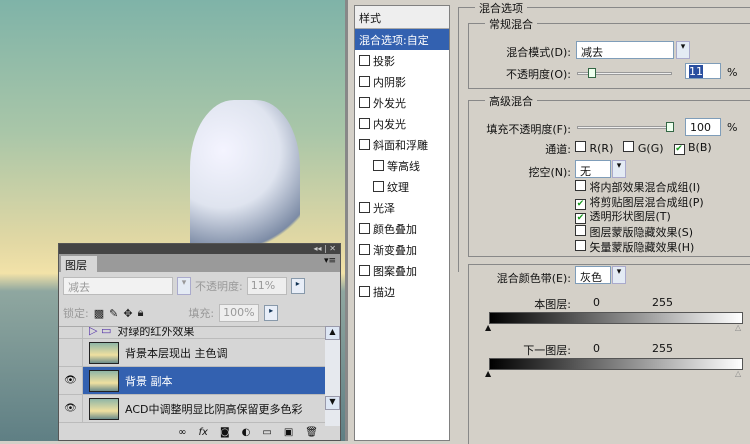 Image resolution: width=750 pixels, height=444 pixels. I want to click on opacity-input: 11, so click(703, 71).